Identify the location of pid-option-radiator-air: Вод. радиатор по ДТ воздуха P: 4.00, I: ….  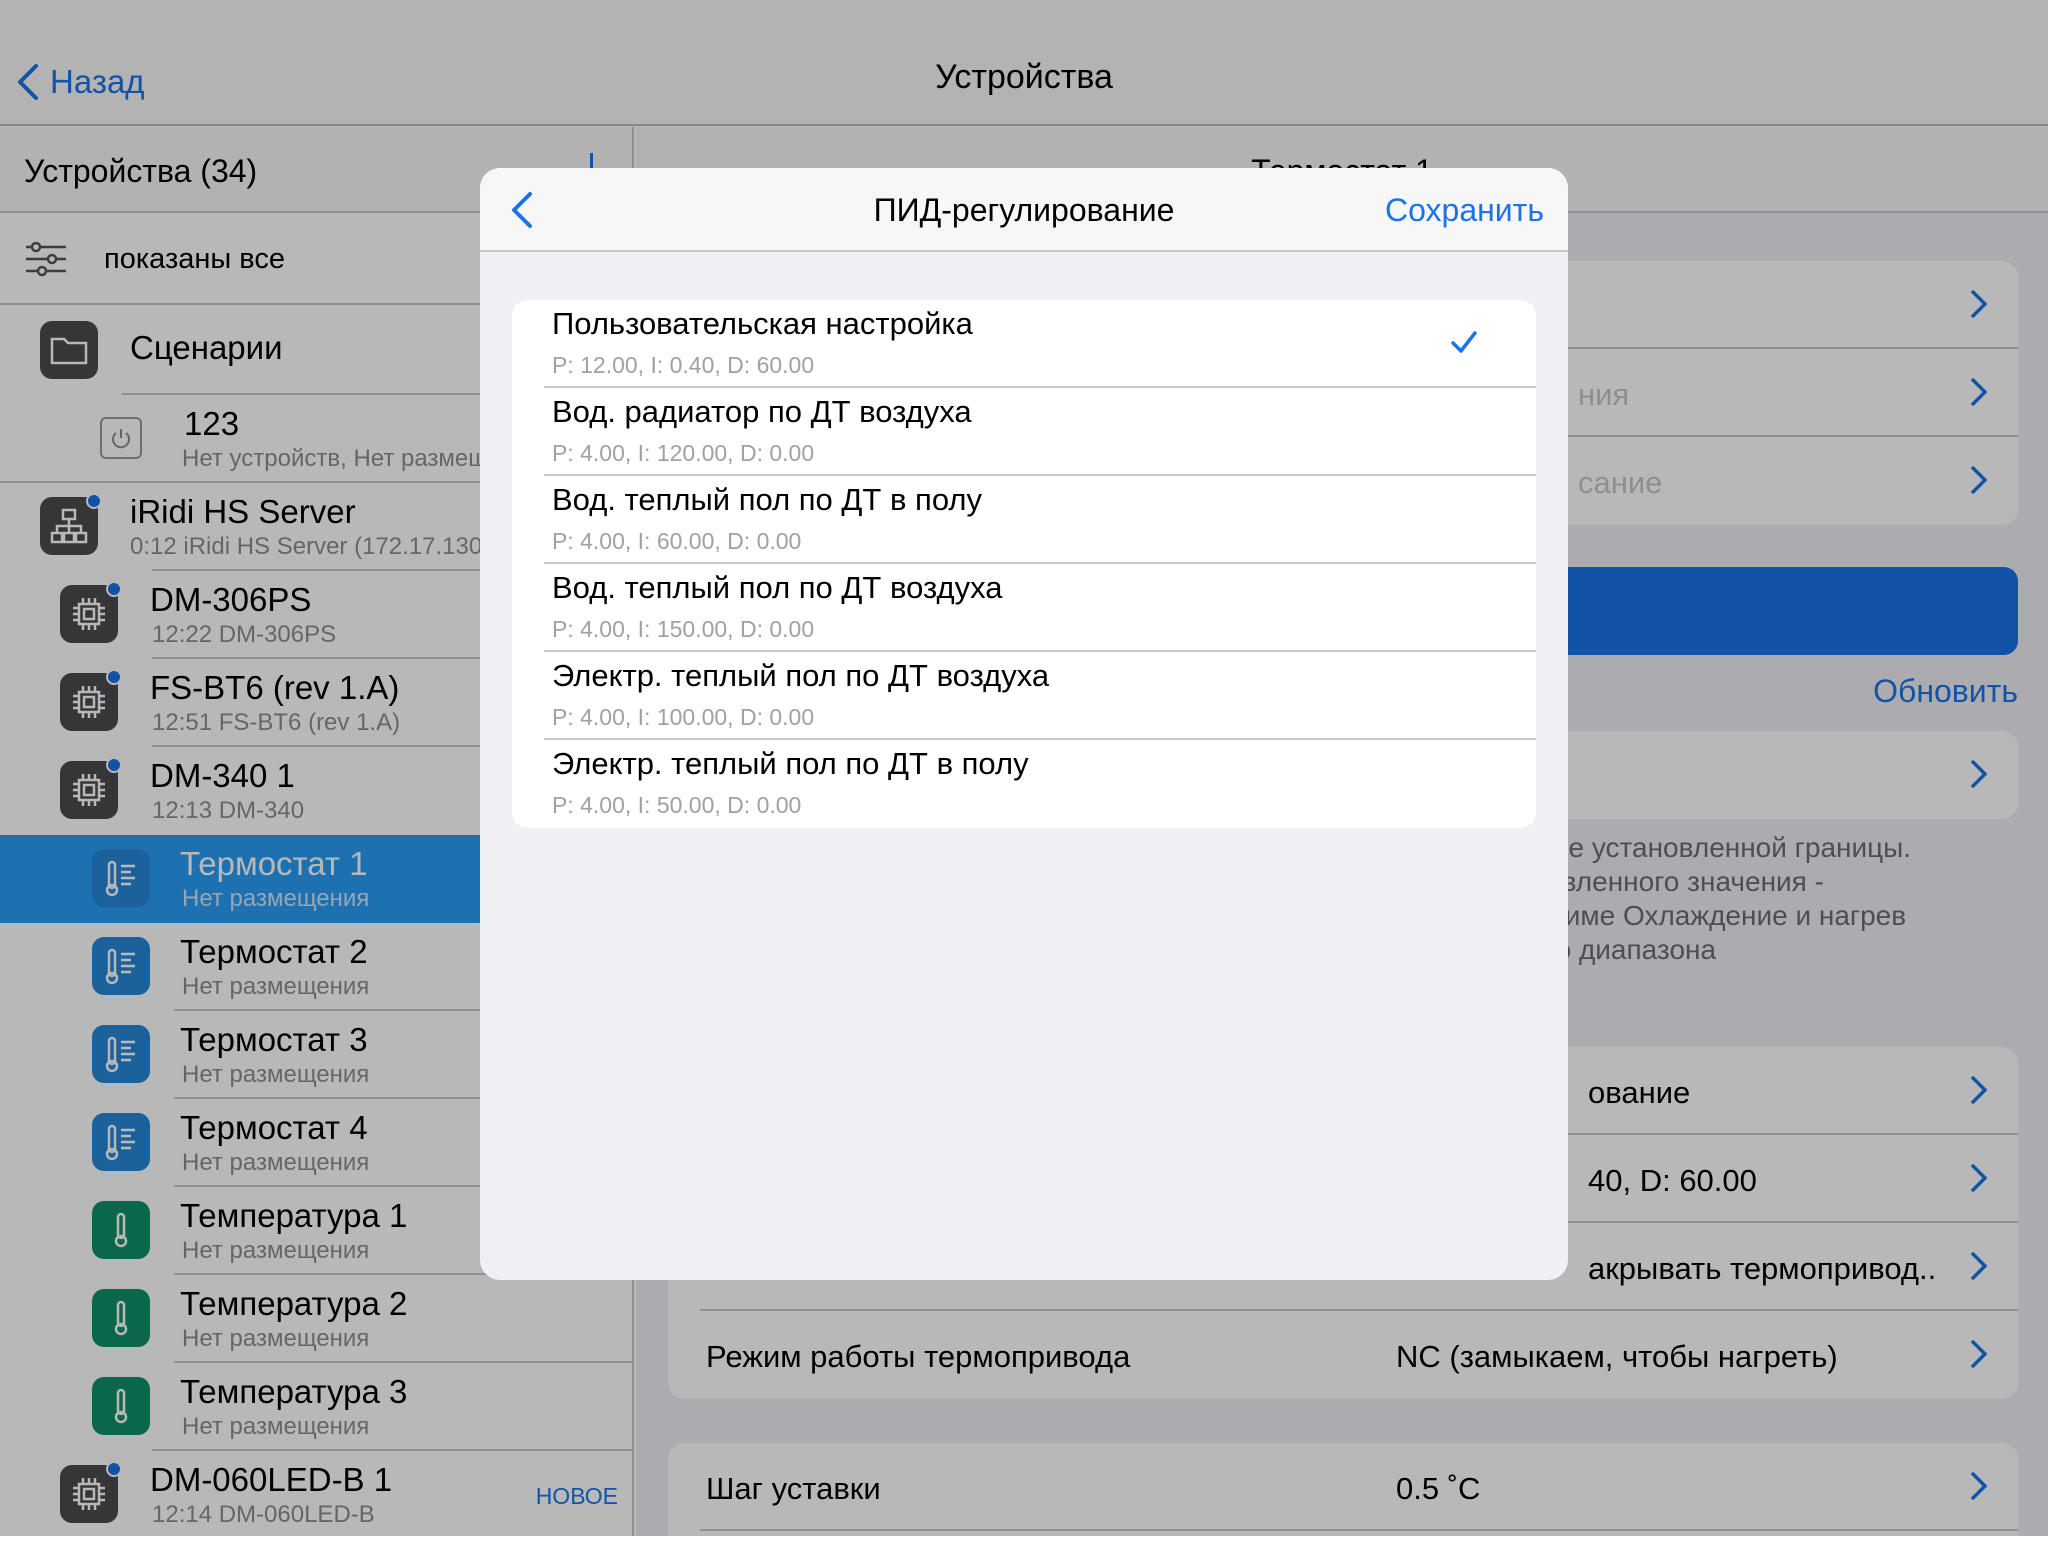
(1024, 432).